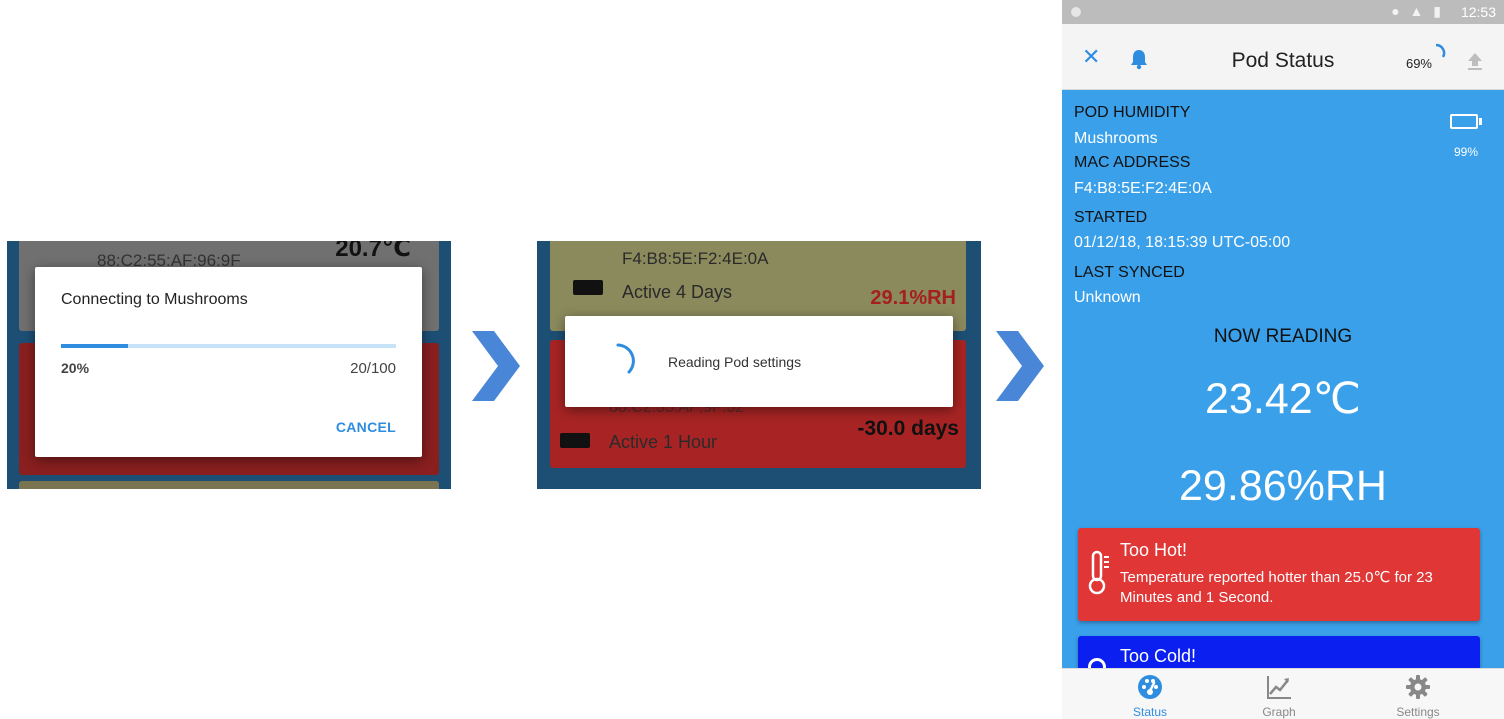 The height and width of the screenshot is (719, 1504). I want to click on spinner-icon, so click(625, 358).